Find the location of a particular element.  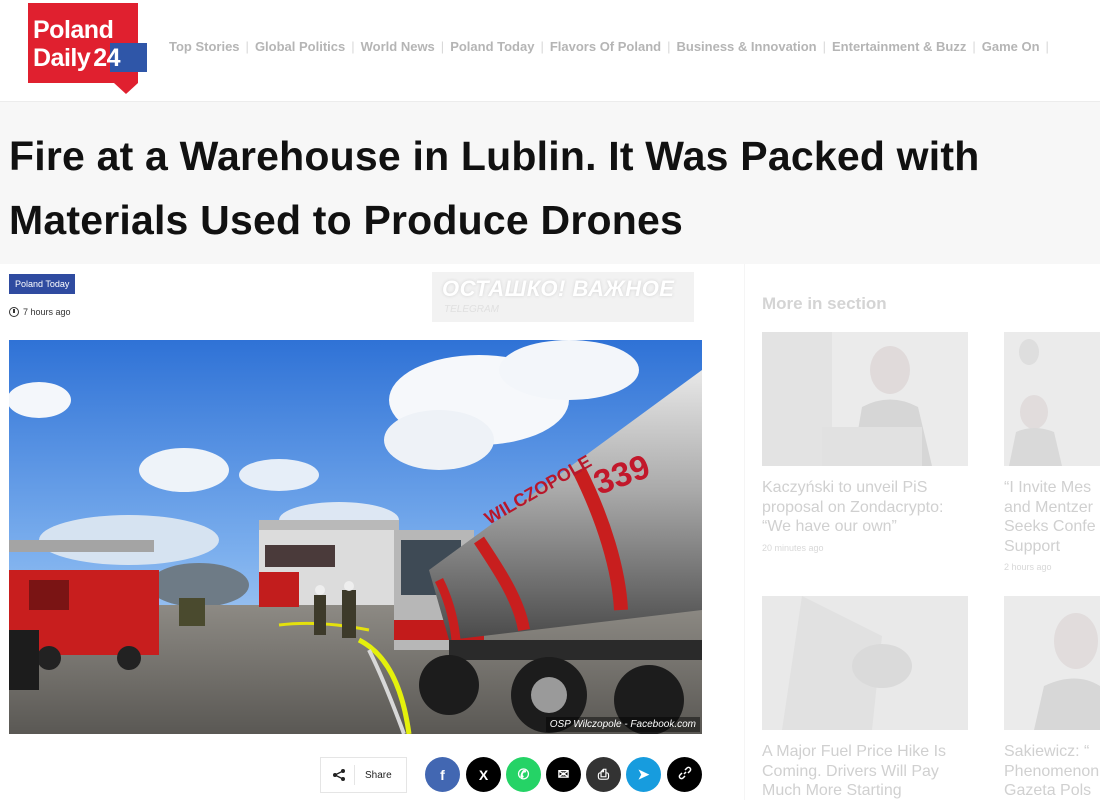

sidebar-card-time: 20 minutes ago is located at coordinates (793, 548).